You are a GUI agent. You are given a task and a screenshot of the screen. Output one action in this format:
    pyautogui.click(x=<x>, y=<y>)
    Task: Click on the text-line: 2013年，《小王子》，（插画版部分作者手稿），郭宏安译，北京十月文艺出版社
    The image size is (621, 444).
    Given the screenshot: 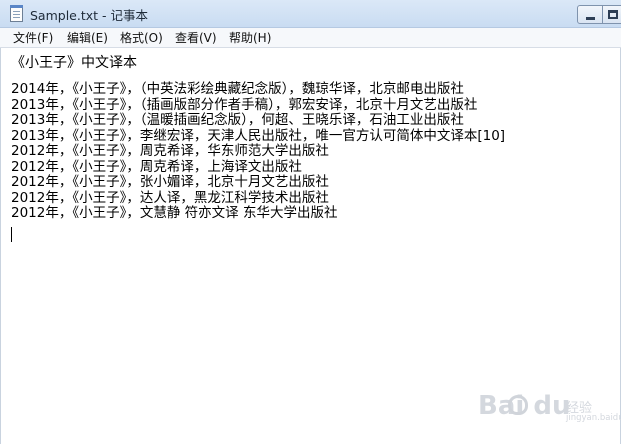 What is the action you would take?
    pyautogui.click(x=244, y=104)
    